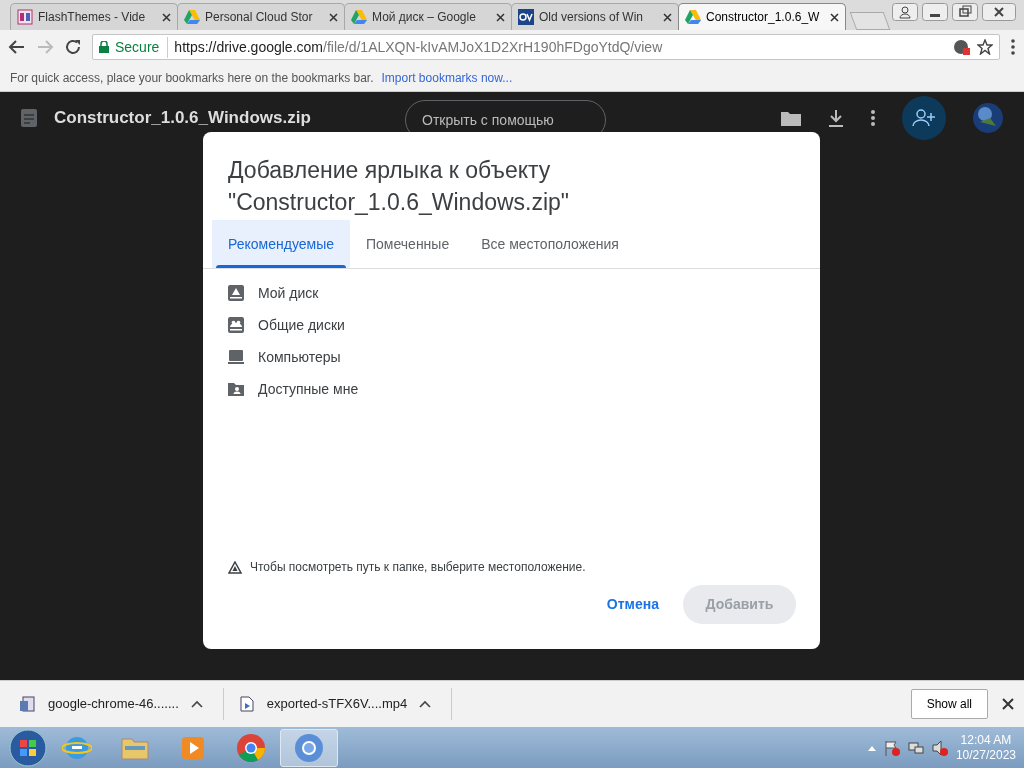 The height and width of the screenshot is (768, 1024). I want to click on shared-folder-icon, so click(236, 389).